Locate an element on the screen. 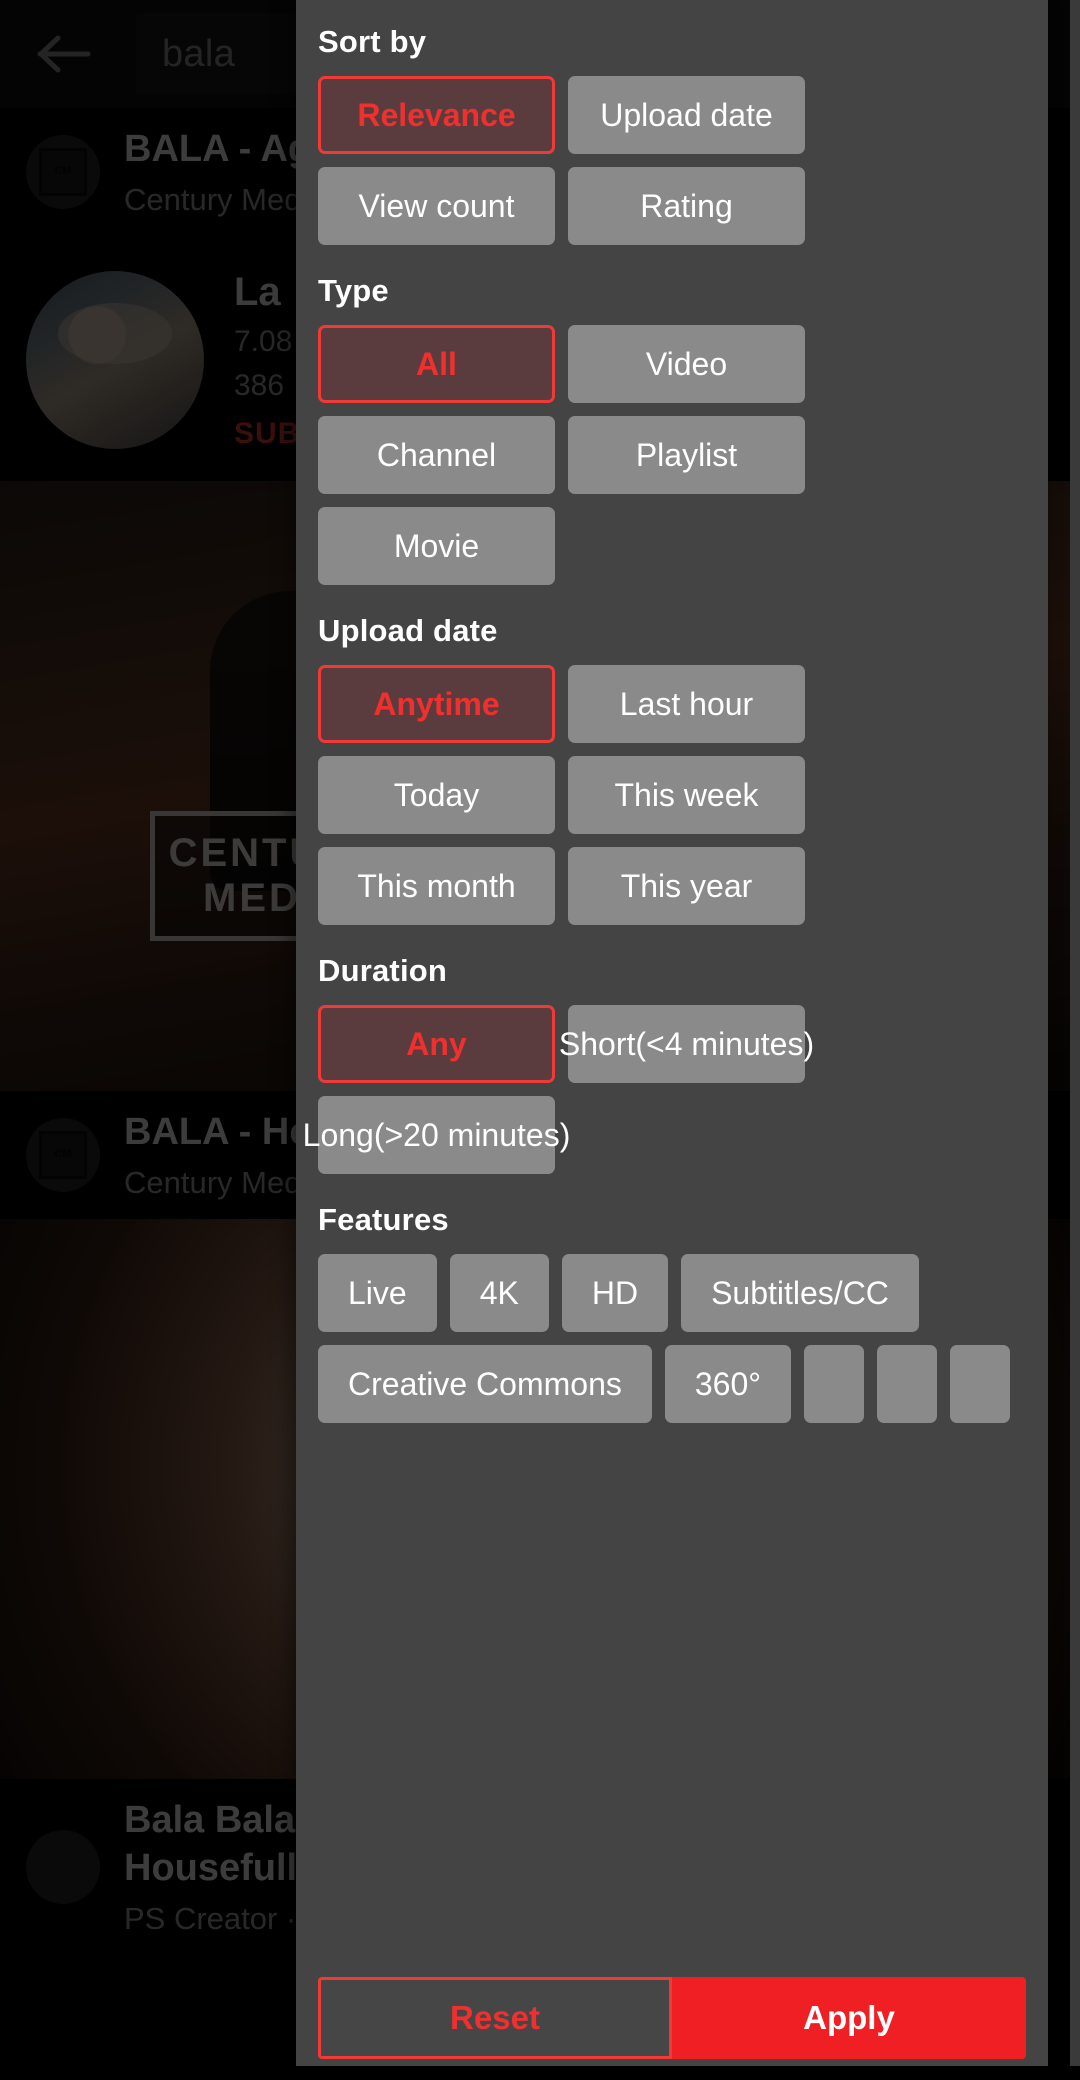  filter-chip-any: Any is located at coordinates (436, 1044).